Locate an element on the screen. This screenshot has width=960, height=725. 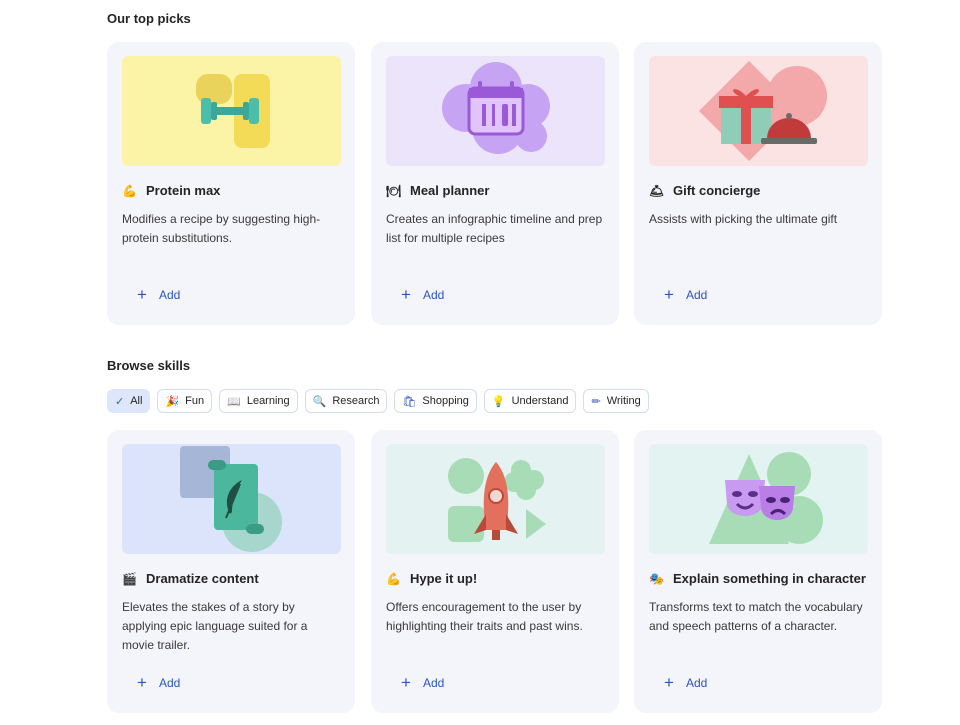
add-dramatize-content-button: + Add is located at coordinates (158, 682).